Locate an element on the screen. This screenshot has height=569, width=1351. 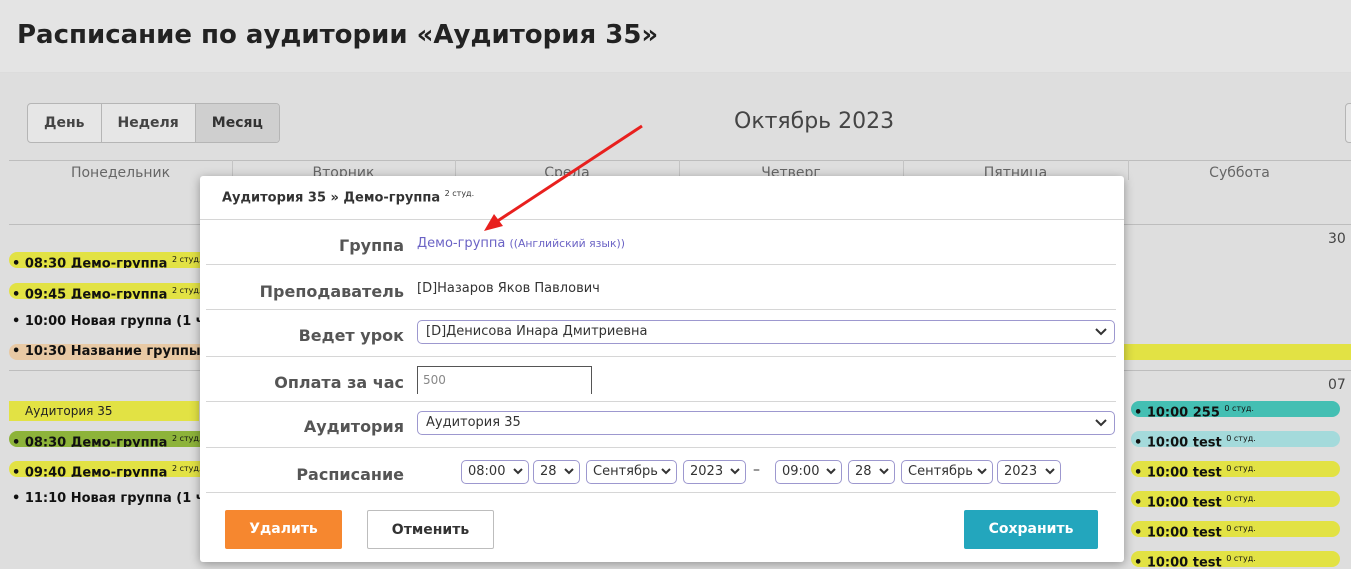
start-day-value: 28 is located at coordinates (548, 471).